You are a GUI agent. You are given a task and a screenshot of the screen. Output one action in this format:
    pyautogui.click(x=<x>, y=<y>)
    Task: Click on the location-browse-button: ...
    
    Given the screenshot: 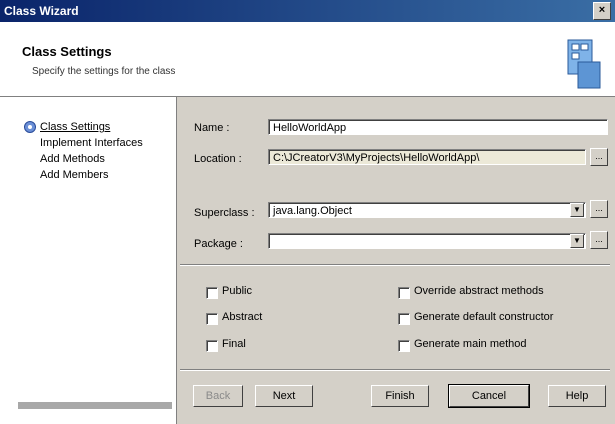 What is the action you would take?
    pyautogui.click(x=599, y=157)
    